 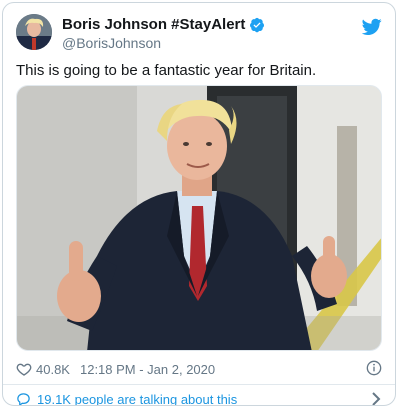 What do you see at coordinates (137, 398) in the screenshot?
I see `conversation-count-text: 19.1K people are talking about this` at bounding box center [137, 398].